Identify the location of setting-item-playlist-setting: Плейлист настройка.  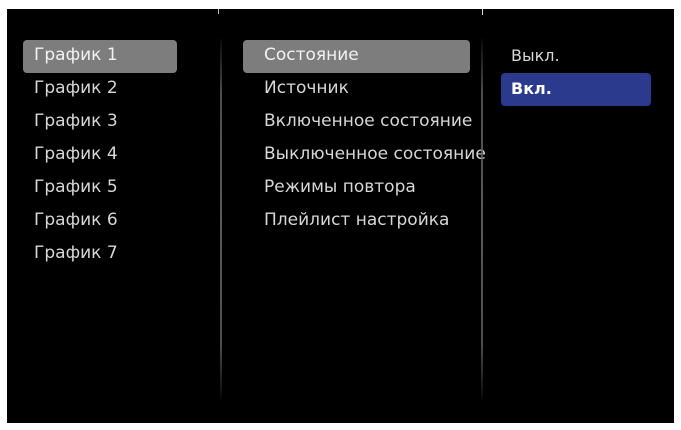
(356, 221).